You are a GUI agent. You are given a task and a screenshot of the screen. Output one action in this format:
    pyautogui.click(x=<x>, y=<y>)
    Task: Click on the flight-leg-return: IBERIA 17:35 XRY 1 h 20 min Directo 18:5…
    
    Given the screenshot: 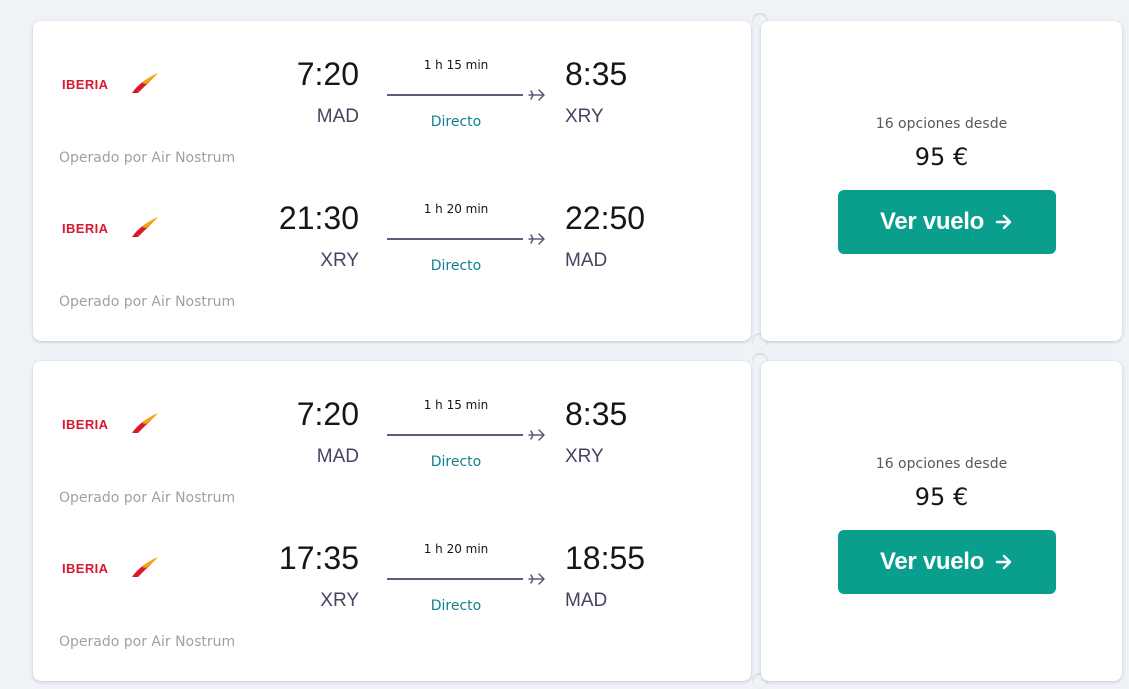 What is the action you would take?
    pyautogui.click(x=392, y=577)
    